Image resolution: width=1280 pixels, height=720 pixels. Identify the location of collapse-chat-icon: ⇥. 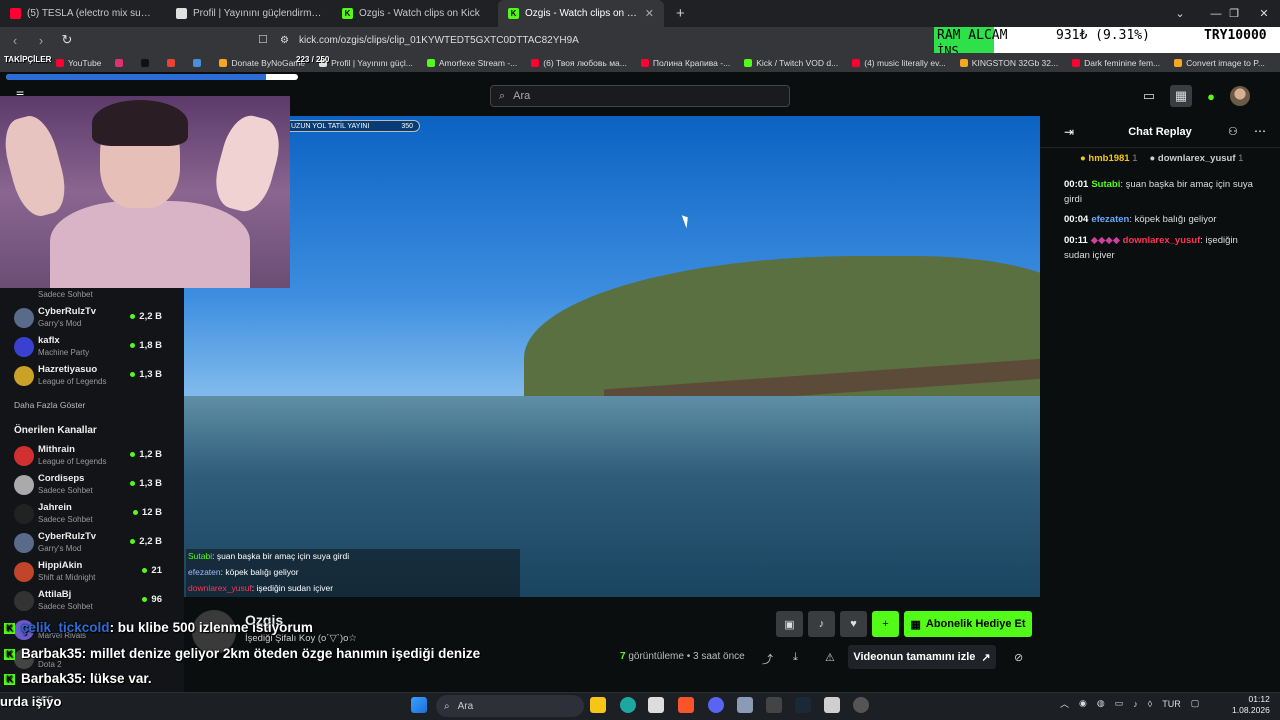
(1069, 132).